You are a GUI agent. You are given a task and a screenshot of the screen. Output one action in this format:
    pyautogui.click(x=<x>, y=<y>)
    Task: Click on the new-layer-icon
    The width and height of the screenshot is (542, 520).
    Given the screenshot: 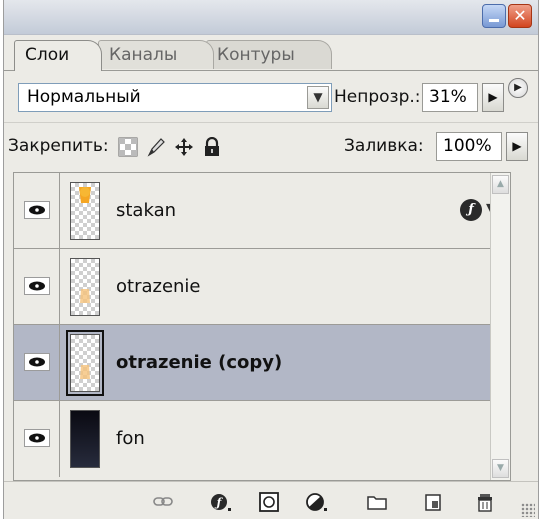 What is the action you would take?
    pyautogui.click(x=433, y=502)
    